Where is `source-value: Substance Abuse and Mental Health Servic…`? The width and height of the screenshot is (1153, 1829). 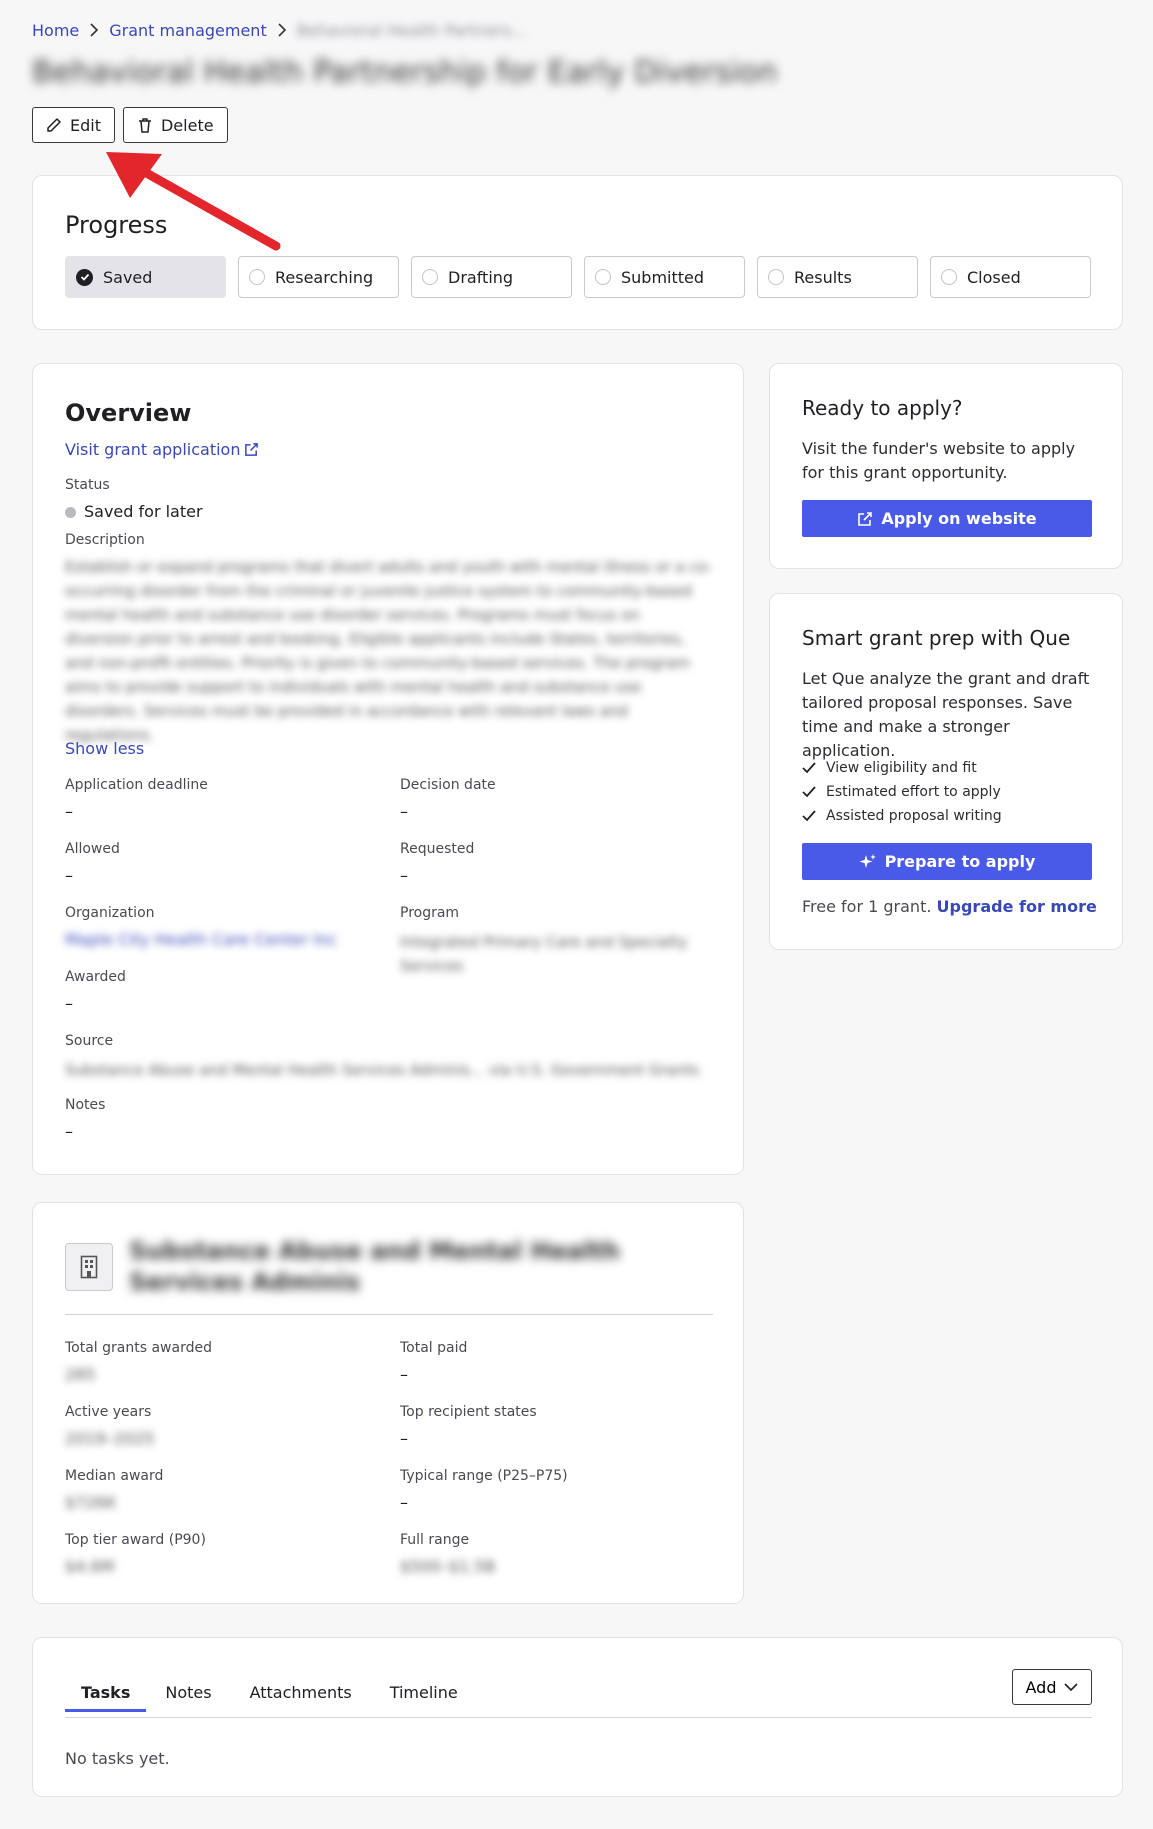
source-value: Substance Abuse and Mental Health Servic… is located at coordinates (382, 1070).